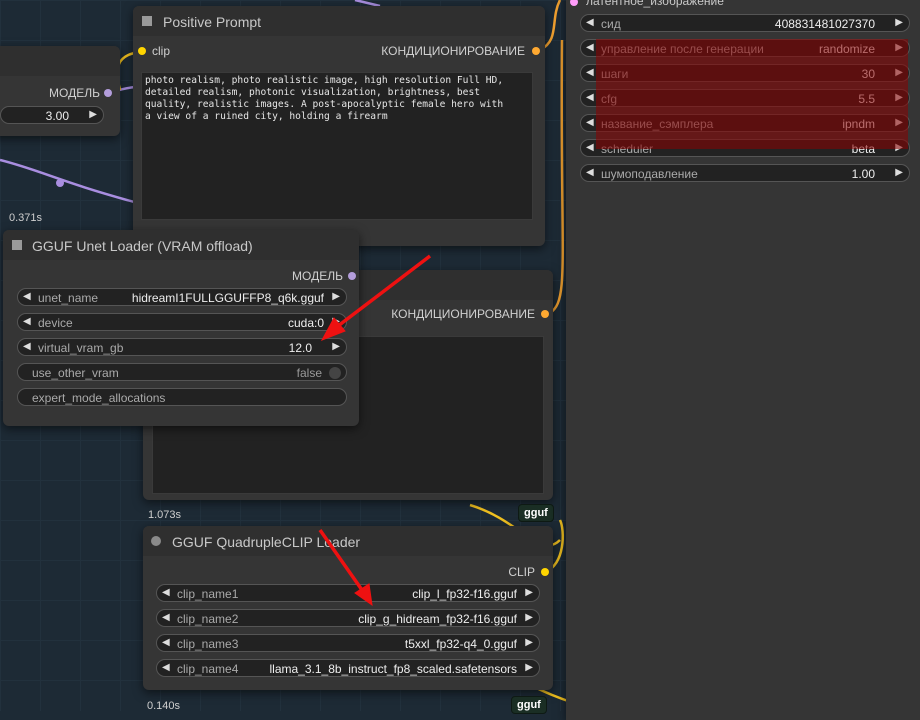  I want to click on left-node-header, so click(60, 61).